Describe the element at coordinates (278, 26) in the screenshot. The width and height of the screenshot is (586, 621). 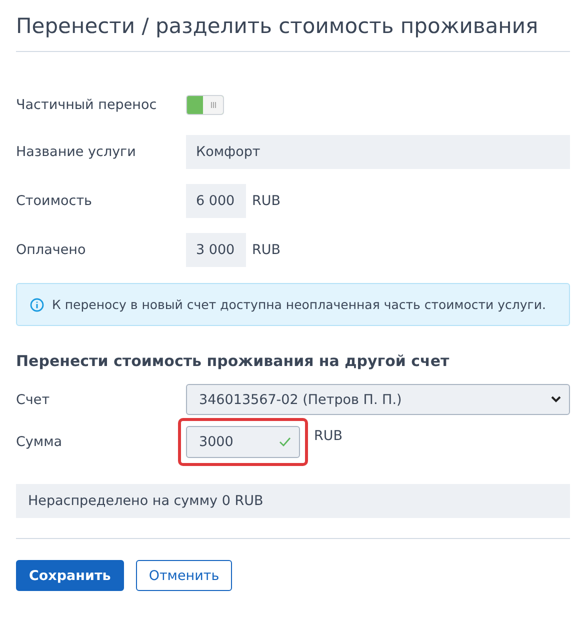
I see `dialog-title: Перенести / разделить стоимость проживания` at that location.